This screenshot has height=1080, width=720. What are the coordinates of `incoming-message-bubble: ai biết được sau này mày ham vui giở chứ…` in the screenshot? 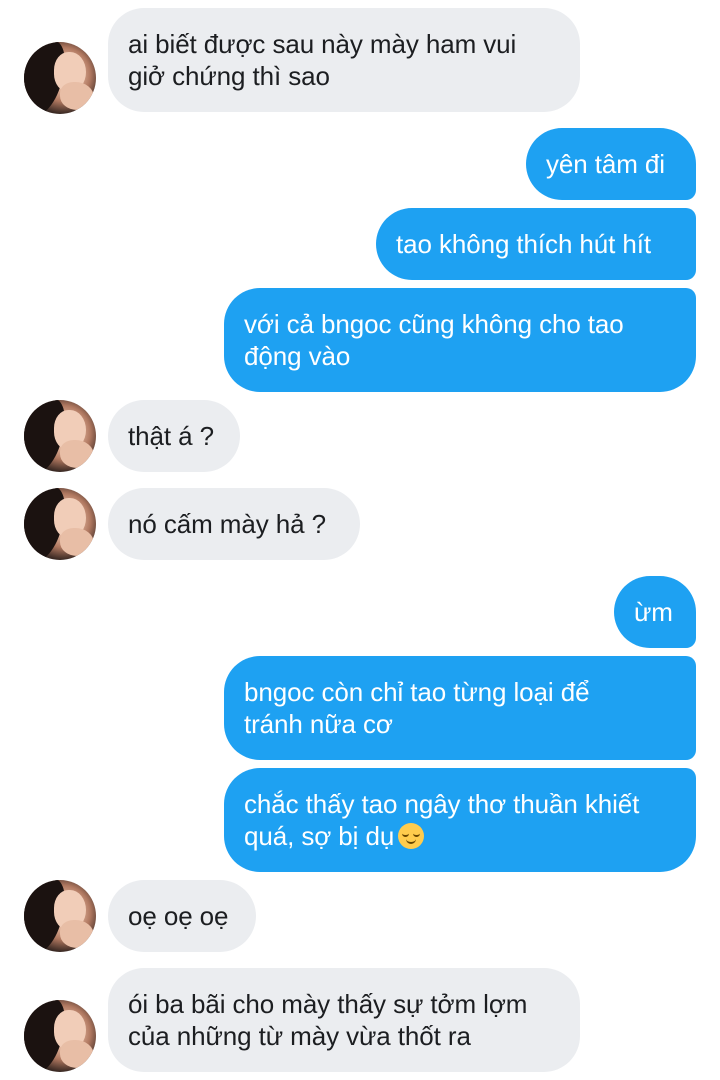 It's located at (344, 60).